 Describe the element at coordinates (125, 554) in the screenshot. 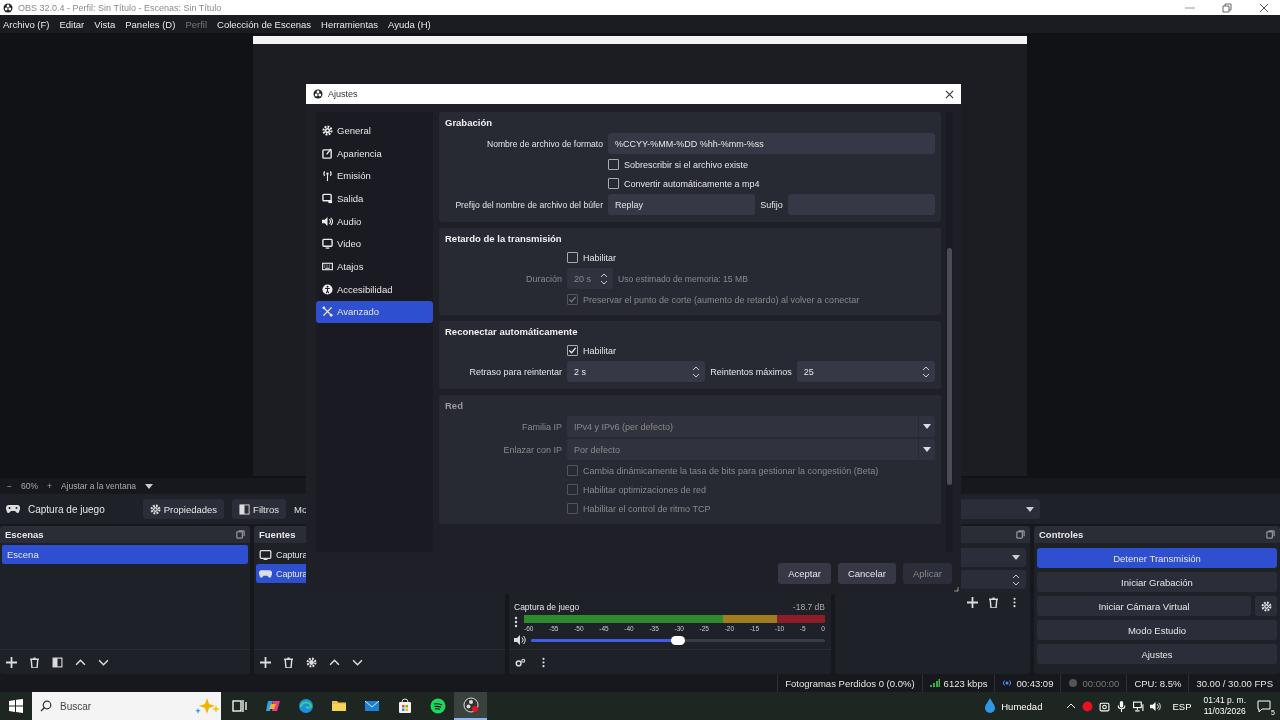

I see `scene-item: Escena` at that location.